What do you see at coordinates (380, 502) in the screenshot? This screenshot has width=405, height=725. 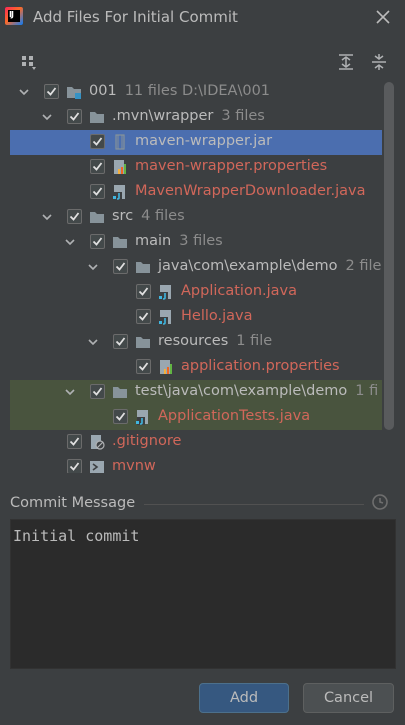 I see `commit-history-icon` at bounding box center [380, 502].